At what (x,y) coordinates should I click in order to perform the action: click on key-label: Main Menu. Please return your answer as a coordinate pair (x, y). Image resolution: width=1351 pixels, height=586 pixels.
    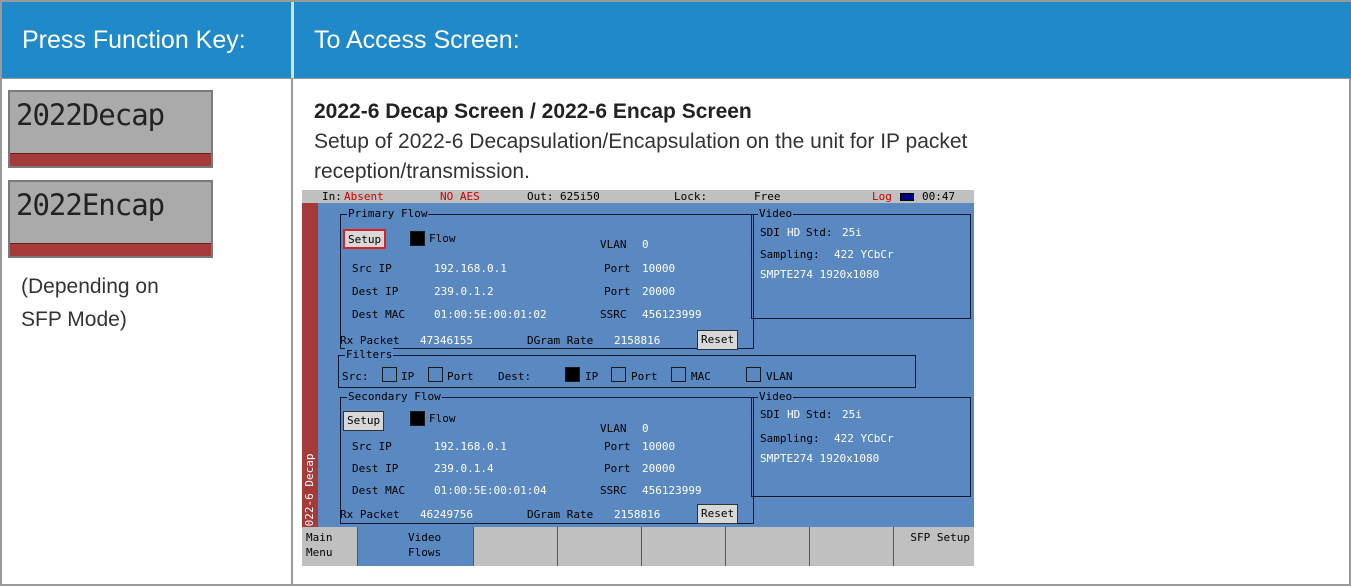
    Looking at the image, I should click on (319, 545).